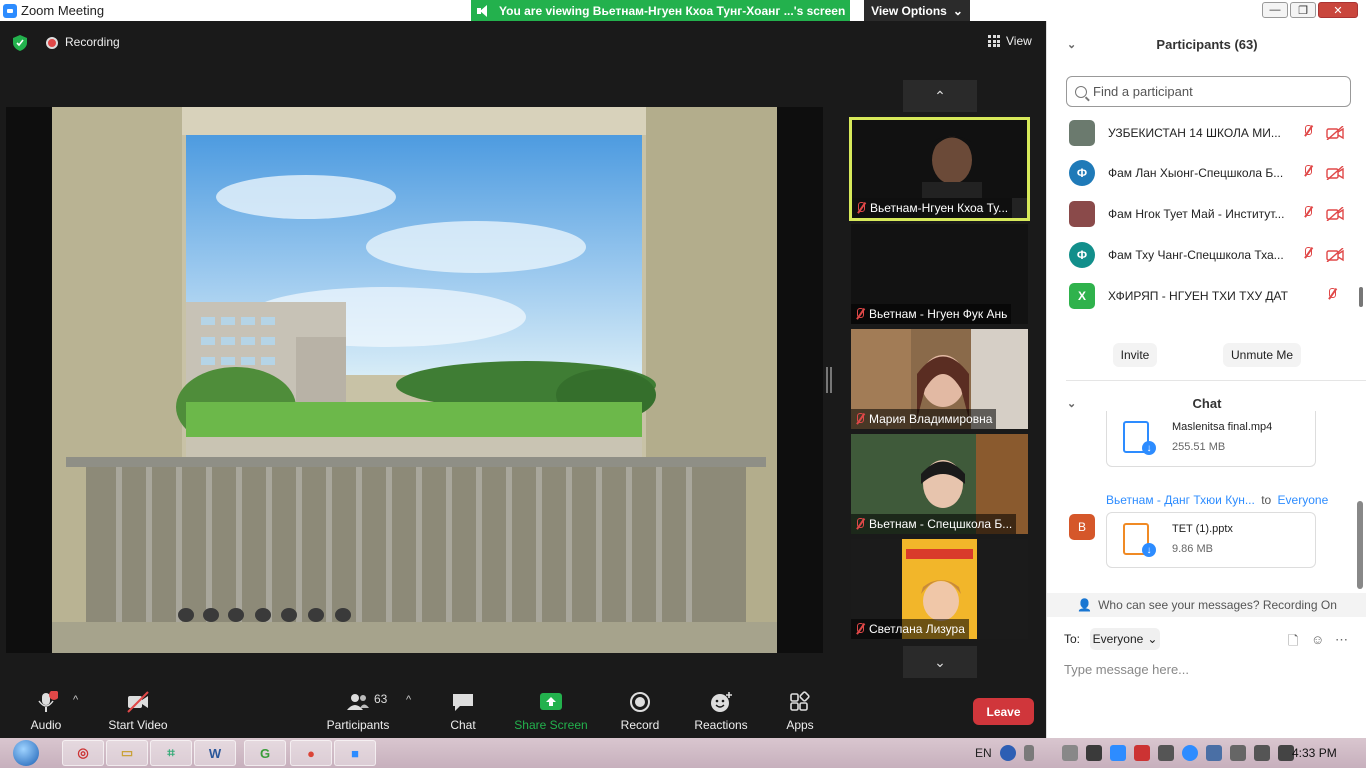 The width and height of the screenshot is (1366, 768). I want to click on maximize-button: ❐, so click(1303, 10).